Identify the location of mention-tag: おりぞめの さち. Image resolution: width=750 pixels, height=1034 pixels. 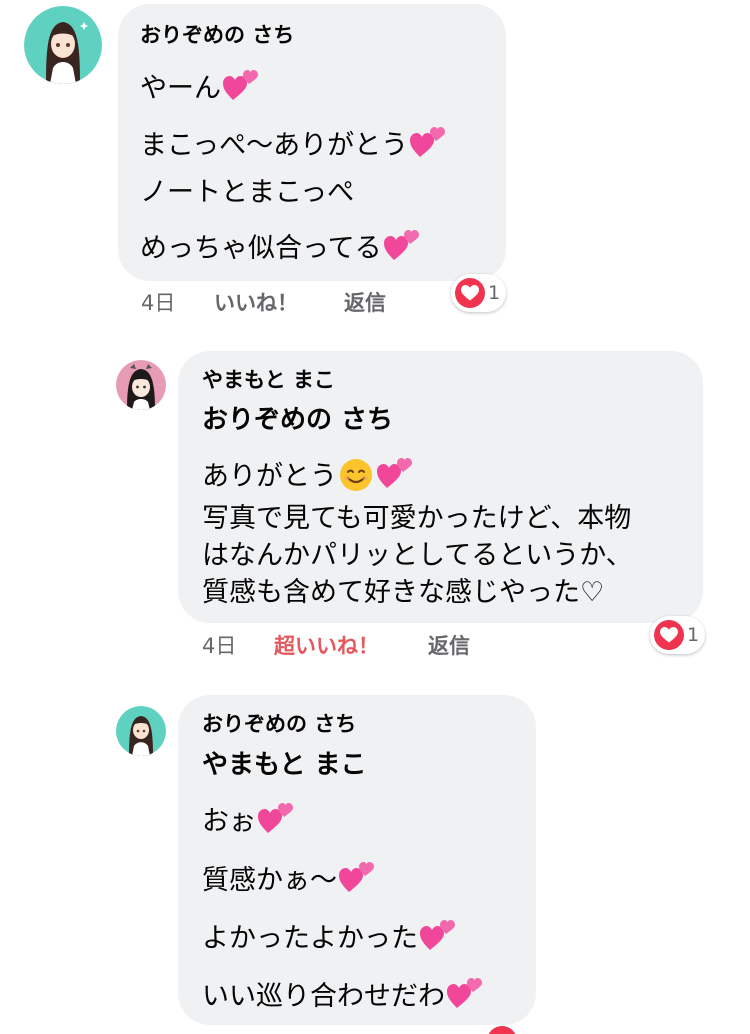
(297, 420).